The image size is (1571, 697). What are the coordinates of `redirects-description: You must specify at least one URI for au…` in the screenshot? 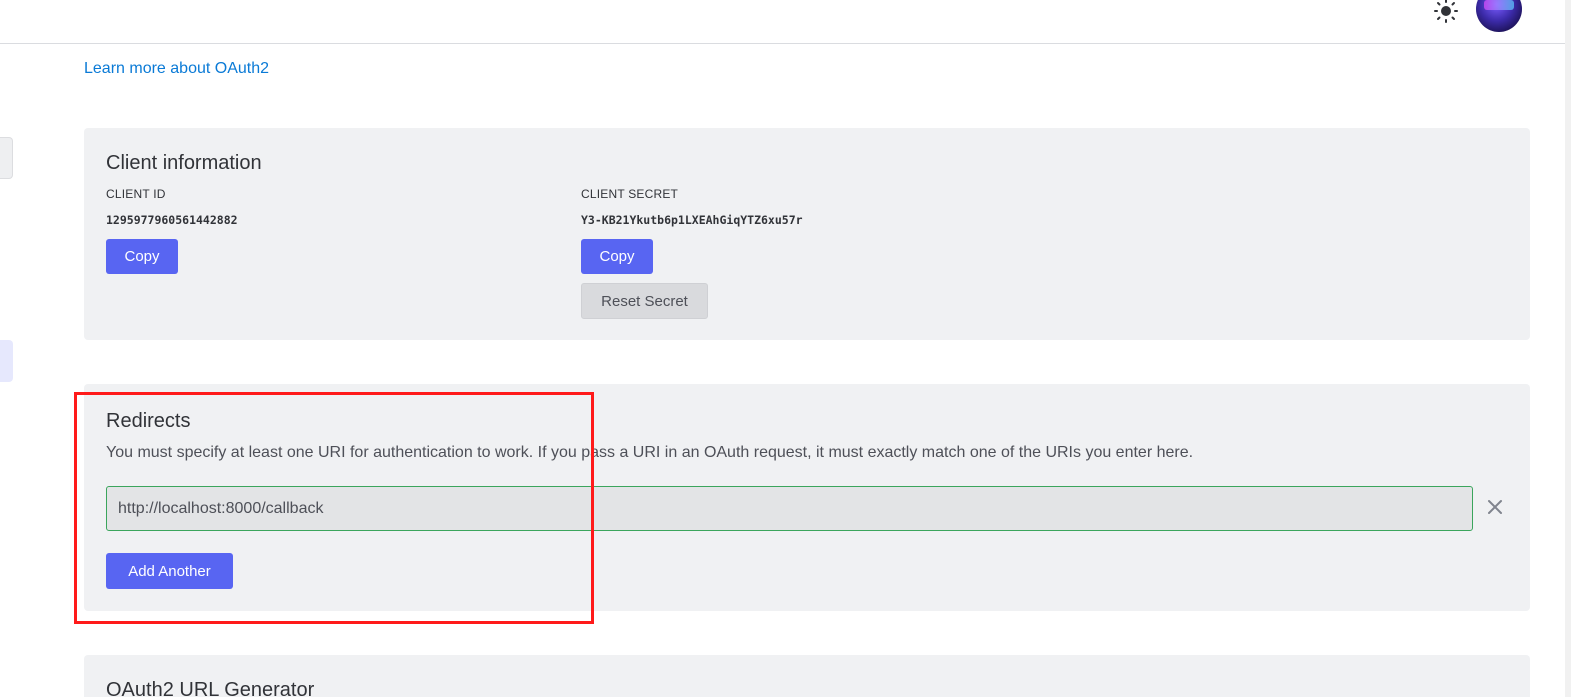 It's located at (650, 452).